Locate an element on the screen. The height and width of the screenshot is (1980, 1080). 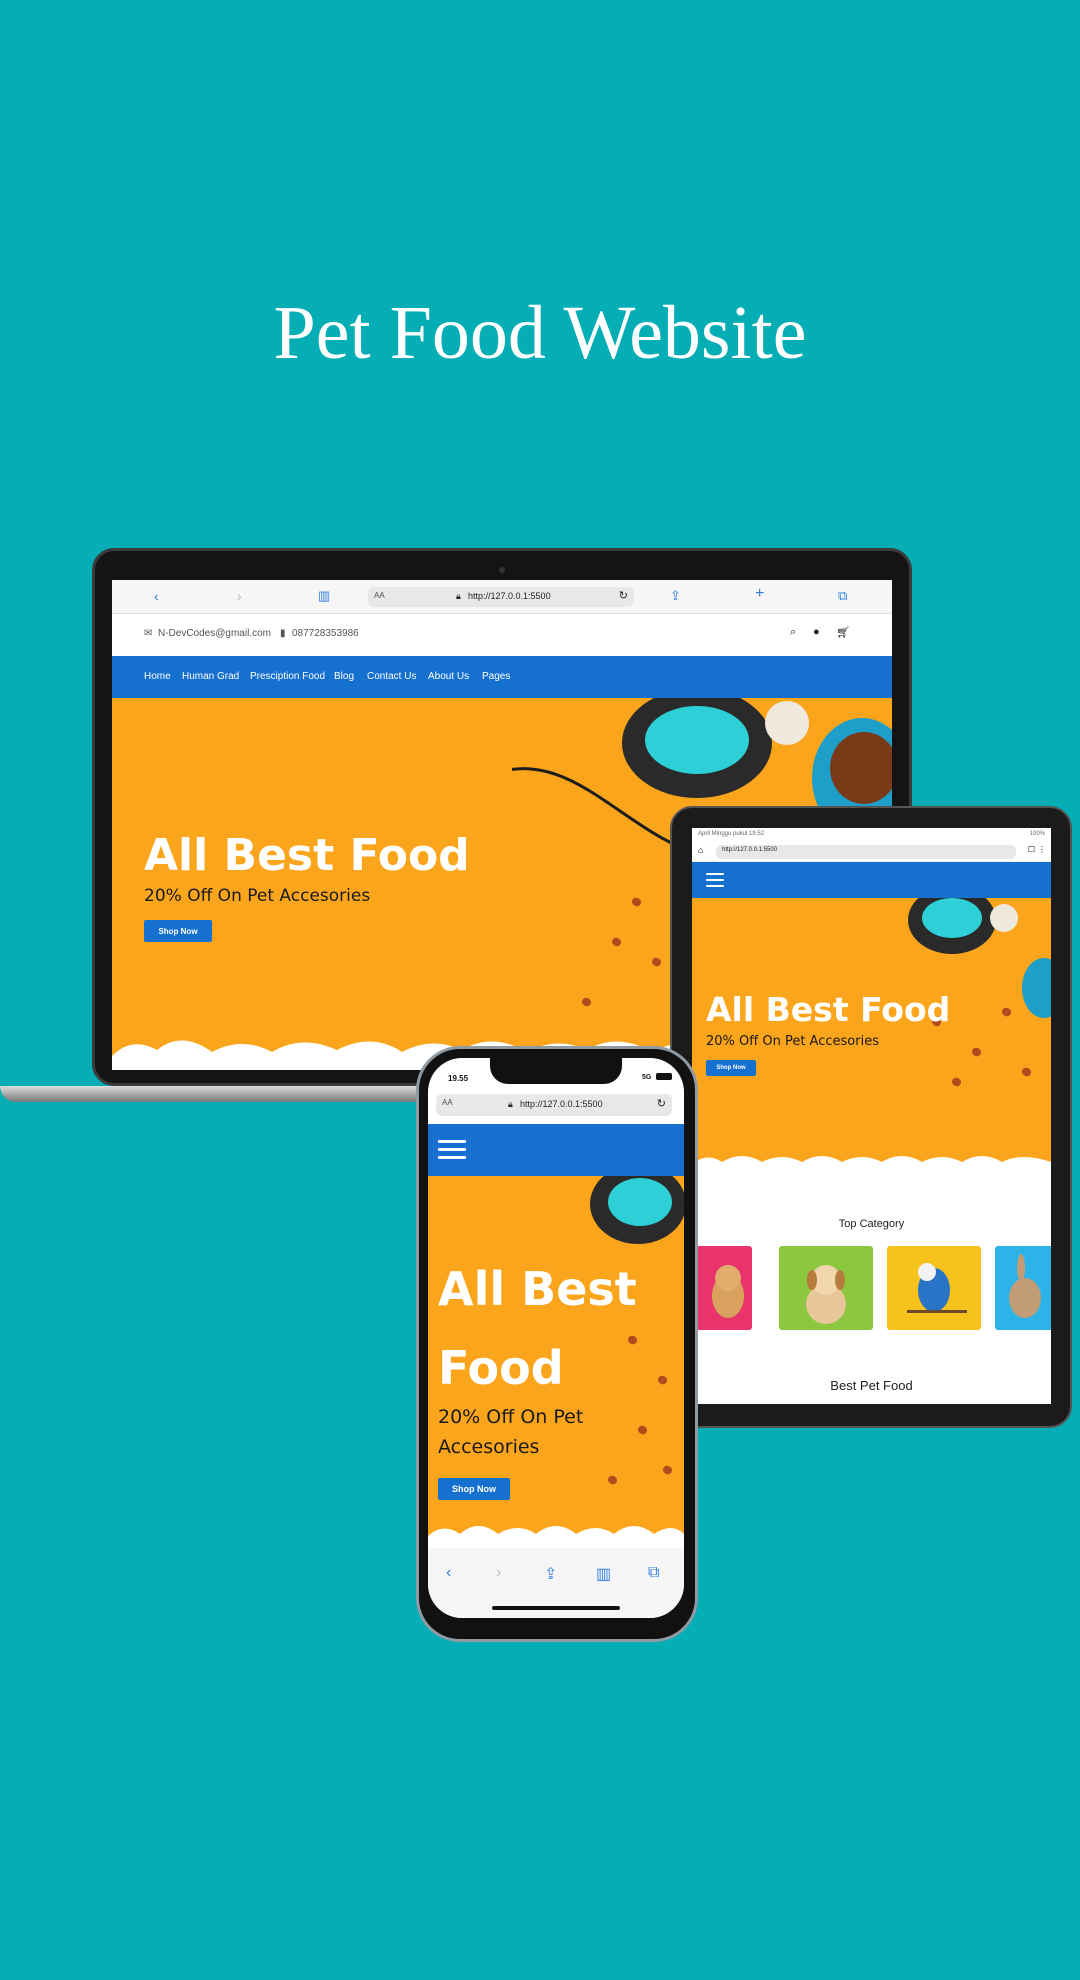
menu-dots-icon: ⋮ is located at coordinates (1042, 849).